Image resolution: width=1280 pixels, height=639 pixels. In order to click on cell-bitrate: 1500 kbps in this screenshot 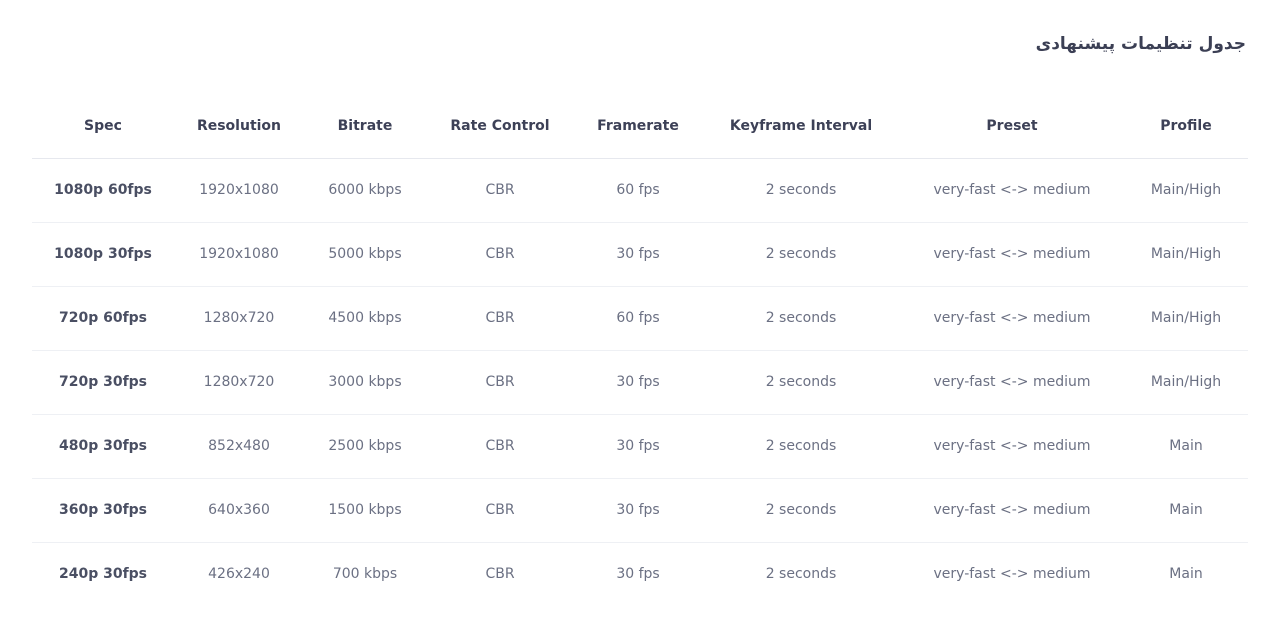, I will do `click(365, 510)`.